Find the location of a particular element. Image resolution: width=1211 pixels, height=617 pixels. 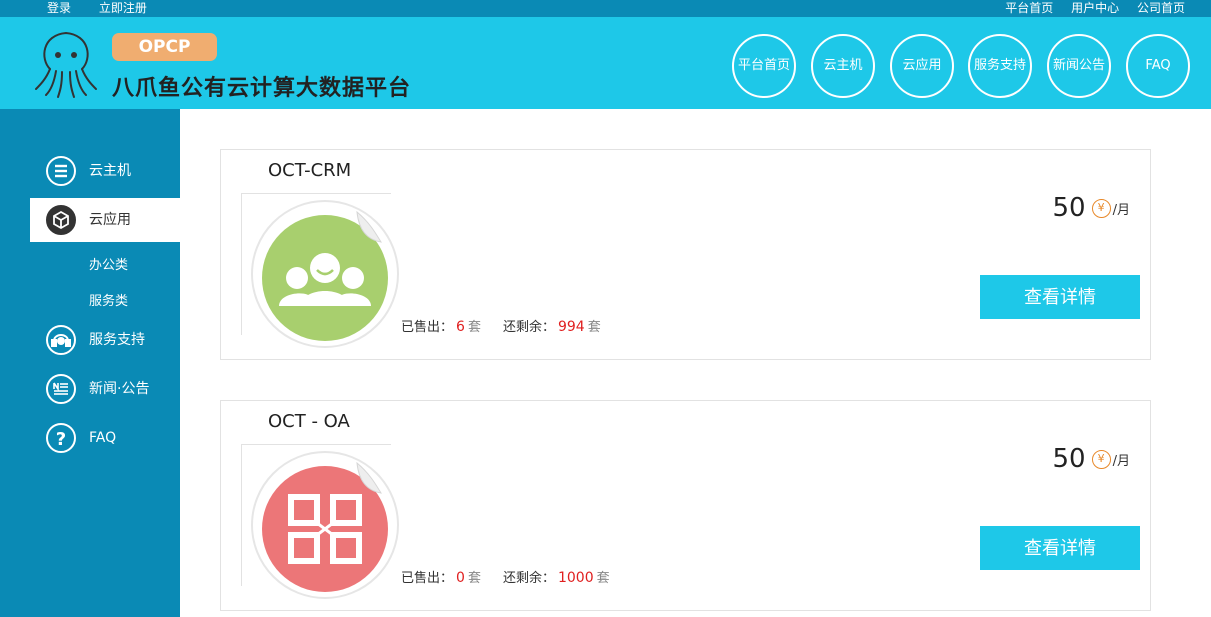

sidebar-item-label: FAQ is located at coordinates (103, 438).